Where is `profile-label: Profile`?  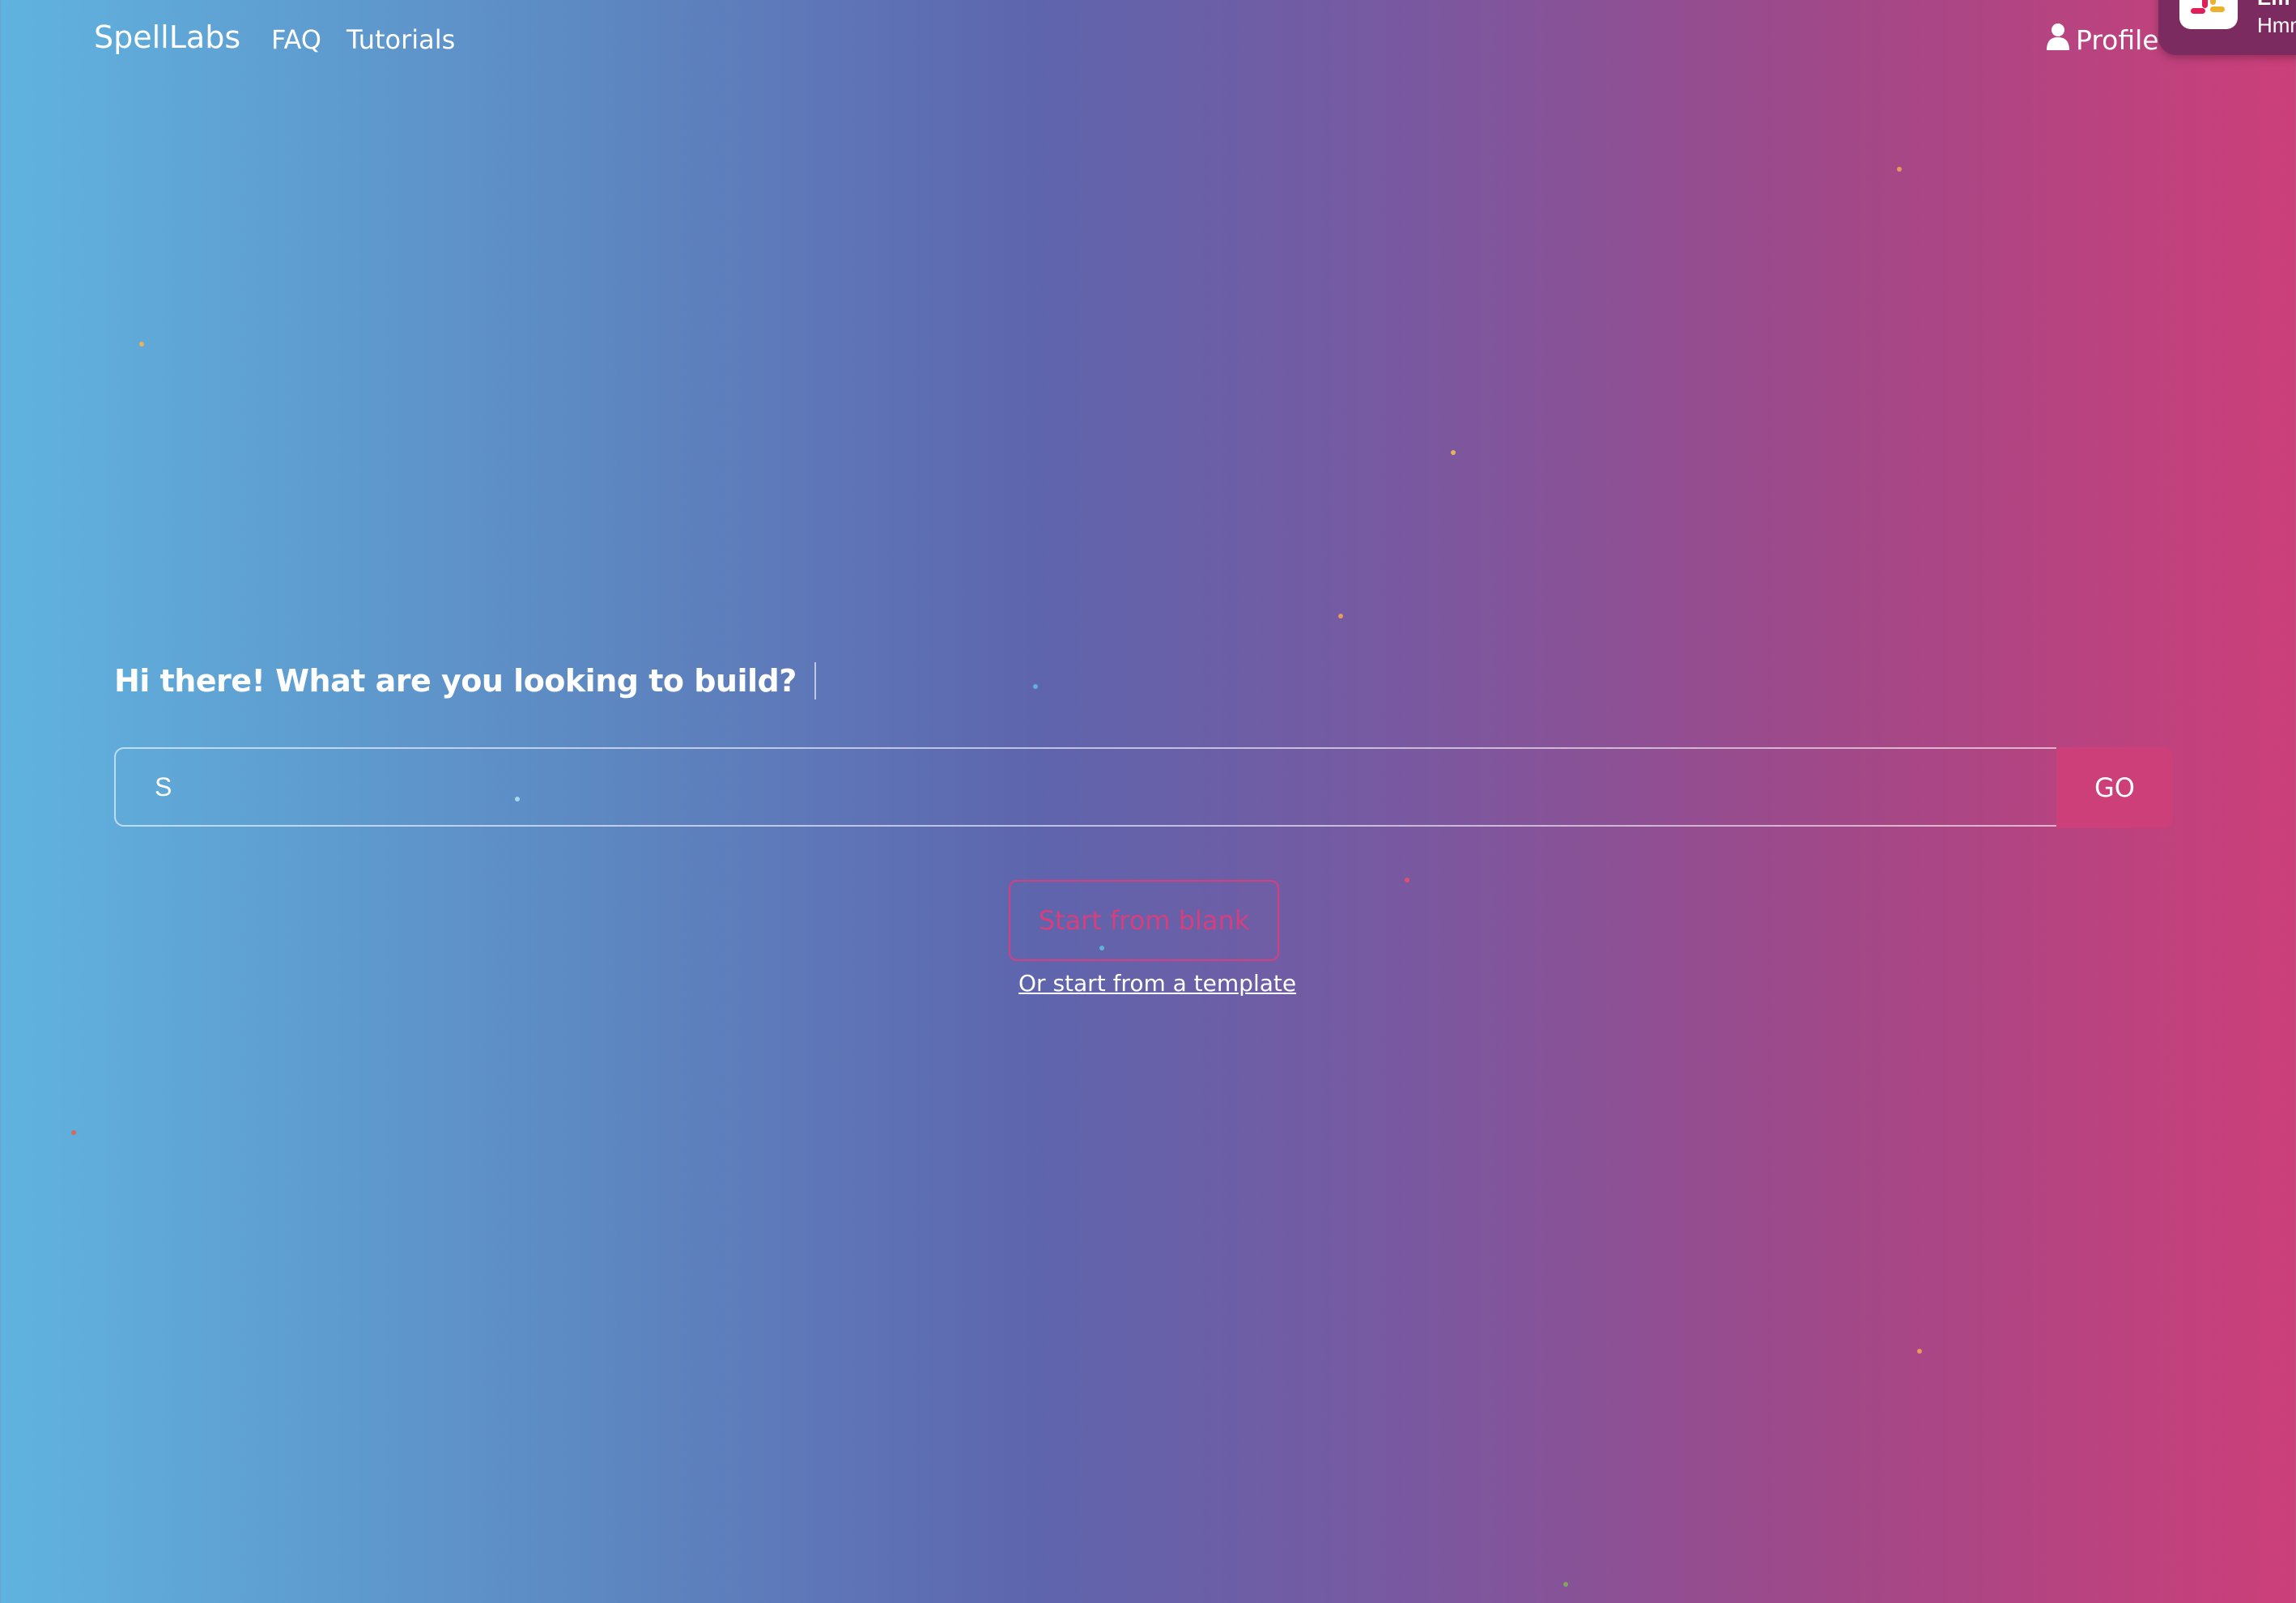 profile-label: Profile is located at coordinates (2117, 39).